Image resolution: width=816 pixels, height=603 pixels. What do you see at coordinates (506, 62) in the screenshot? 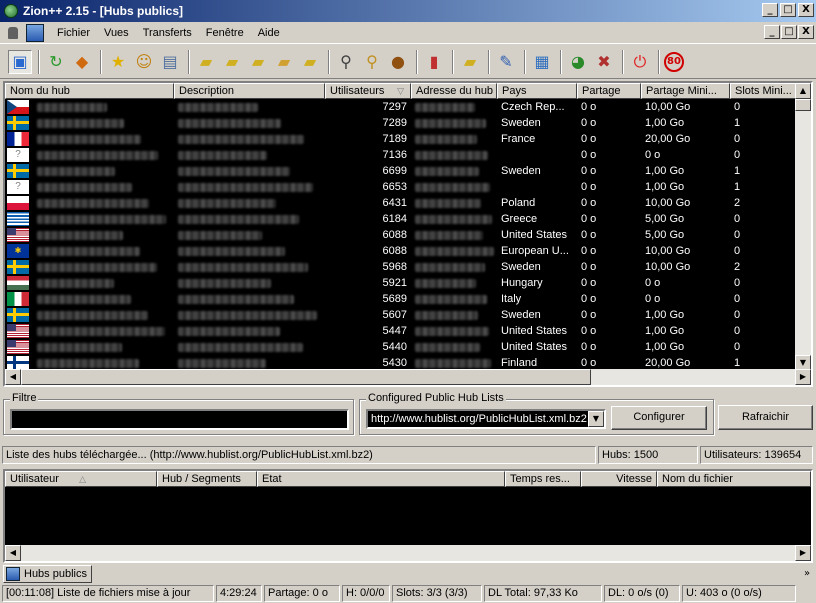
I see `settings-icon: ✎` at bounding box center [506, 62].